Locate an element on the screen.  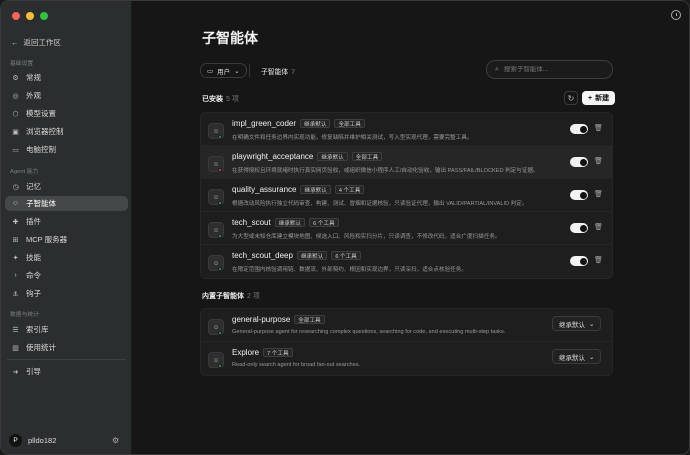
back-label: 返回工作区 is located at coordinates (42, 42).